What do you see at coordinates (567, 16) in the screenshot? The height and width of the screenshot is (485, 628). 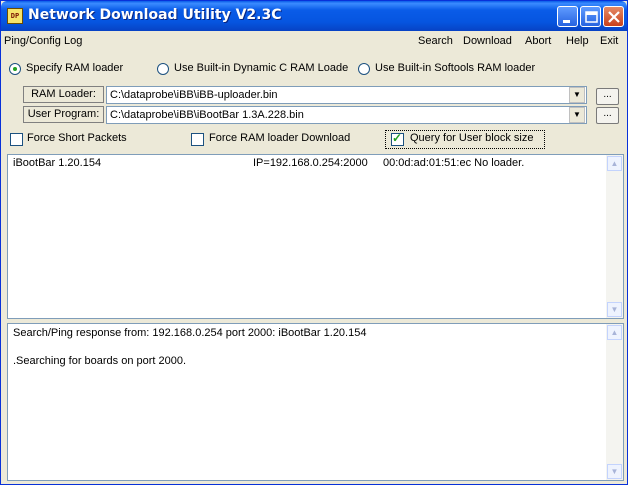 I see `minimize-button` at bounding box center [567, 16].